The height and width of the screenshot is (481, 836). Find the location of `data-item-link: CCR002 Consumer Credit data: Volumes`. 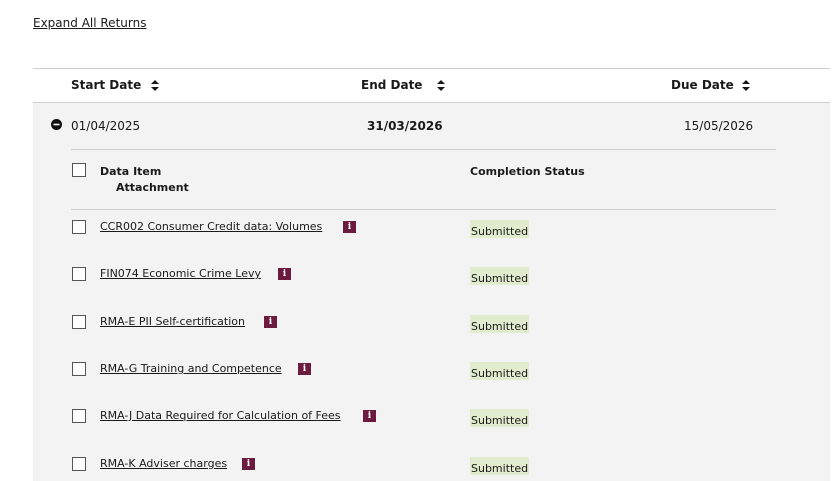

data-item-link: CCR002 Consumer Credit data: Volumes is located at coordinates (211, 226).